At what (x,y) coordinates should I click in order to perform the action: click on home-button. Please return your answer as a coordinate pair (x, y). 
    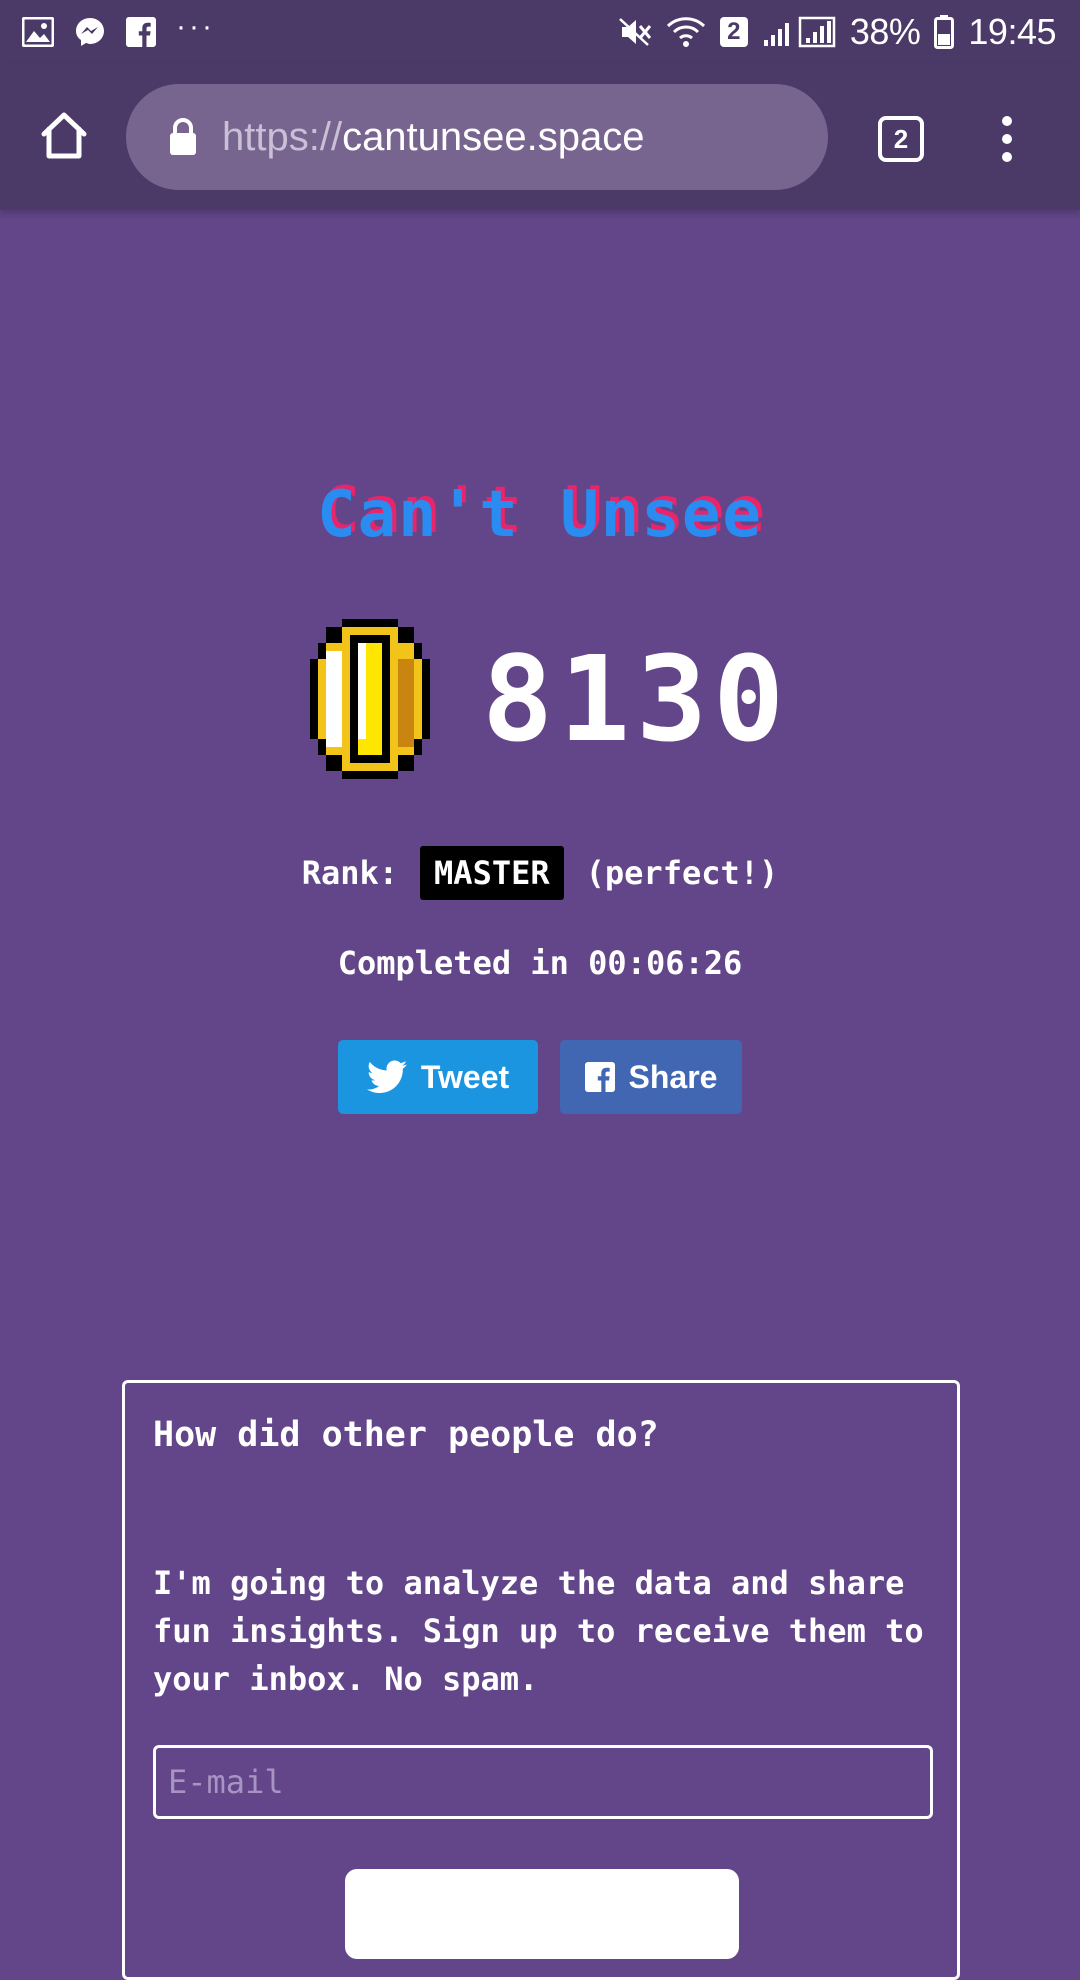
    Looking at the image, I should click on (64, 136).